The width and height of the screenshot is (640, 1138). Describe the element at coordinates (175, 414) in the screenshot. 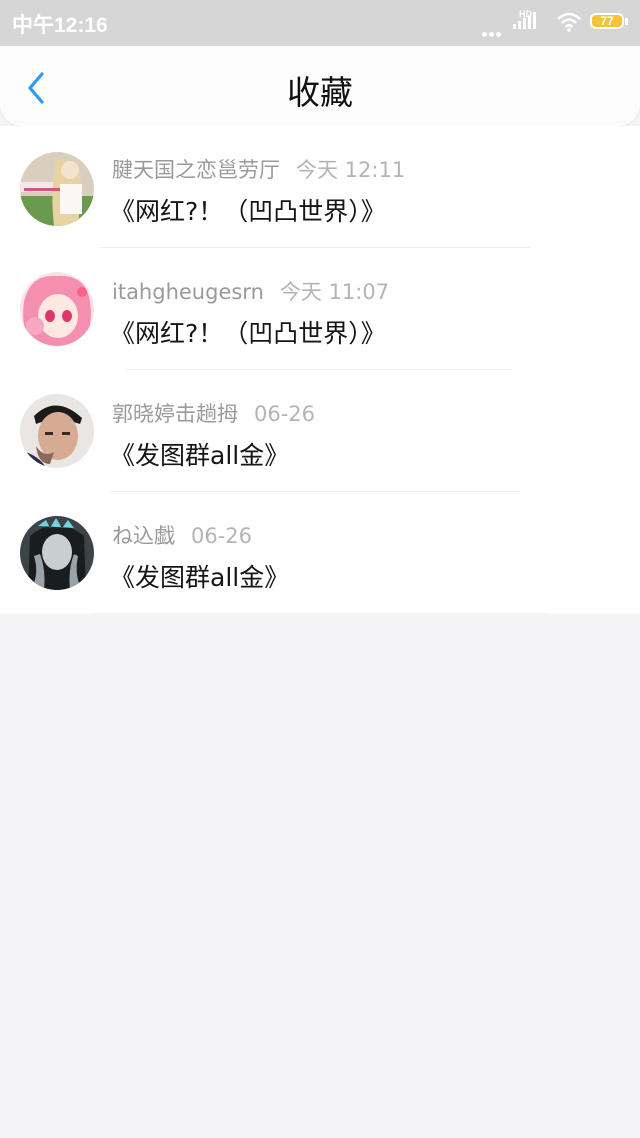

I see `author-name: 郭晓婷击趟拇` at that location.